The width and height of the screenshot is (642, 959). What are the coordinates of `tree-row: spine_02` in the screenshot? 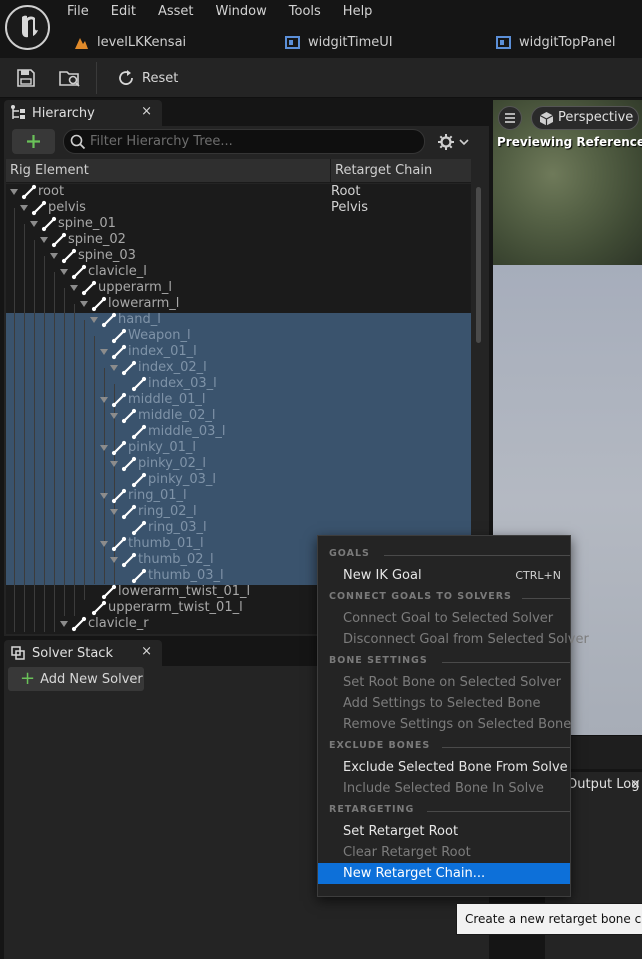 It's located at (238, 240).